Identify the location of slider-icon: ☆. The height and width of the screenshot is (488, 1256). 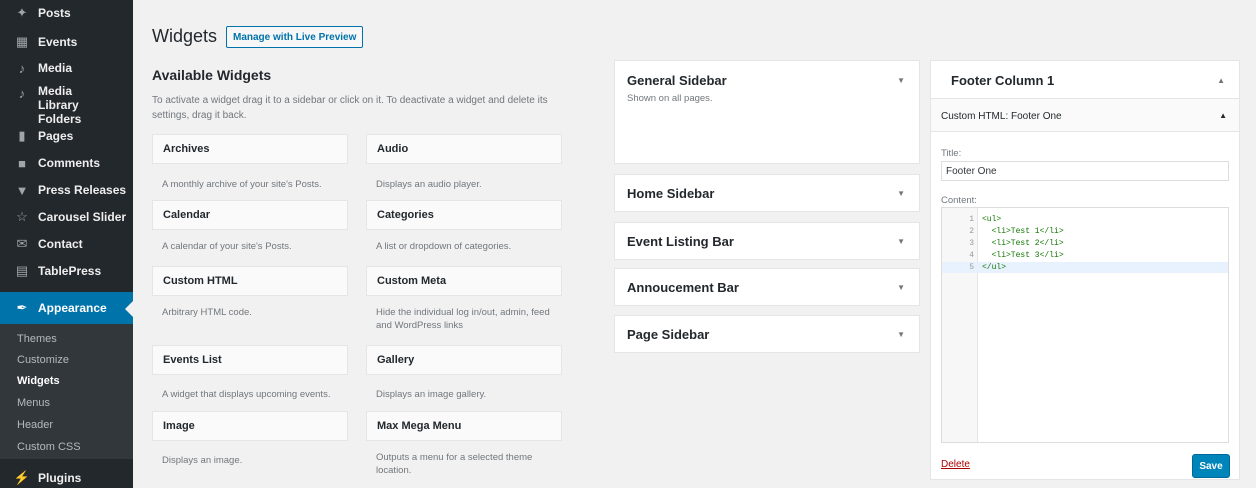
(22, 216).